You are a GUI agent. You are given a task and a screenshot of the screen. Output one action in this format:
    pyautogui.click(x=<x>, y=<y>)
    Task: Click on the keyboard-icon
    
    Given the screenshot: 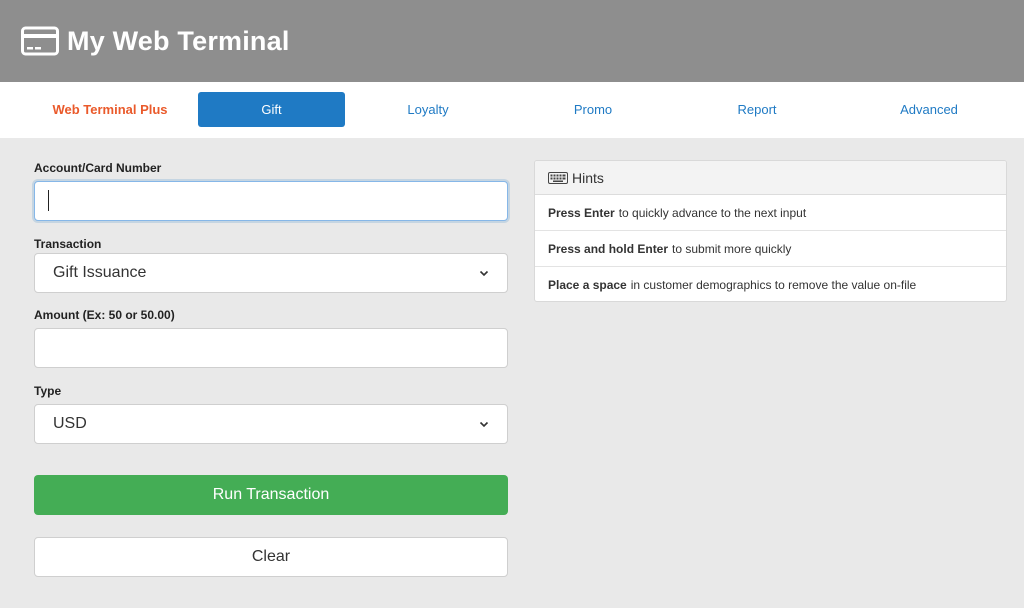 What is the action you would take?
    pyautogui.click(x=558, y=178)
    